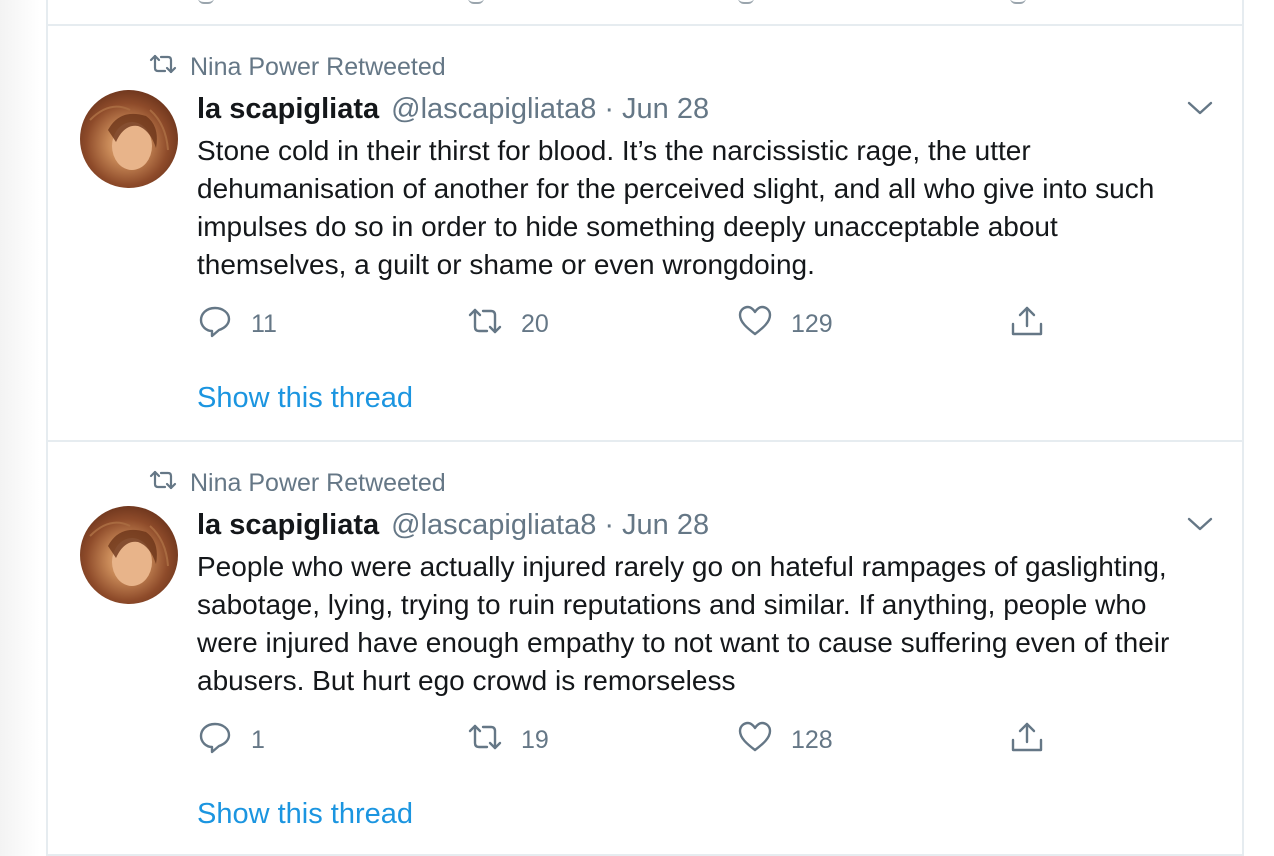  I want to click on retweet-button: 19, so click(508, 740).